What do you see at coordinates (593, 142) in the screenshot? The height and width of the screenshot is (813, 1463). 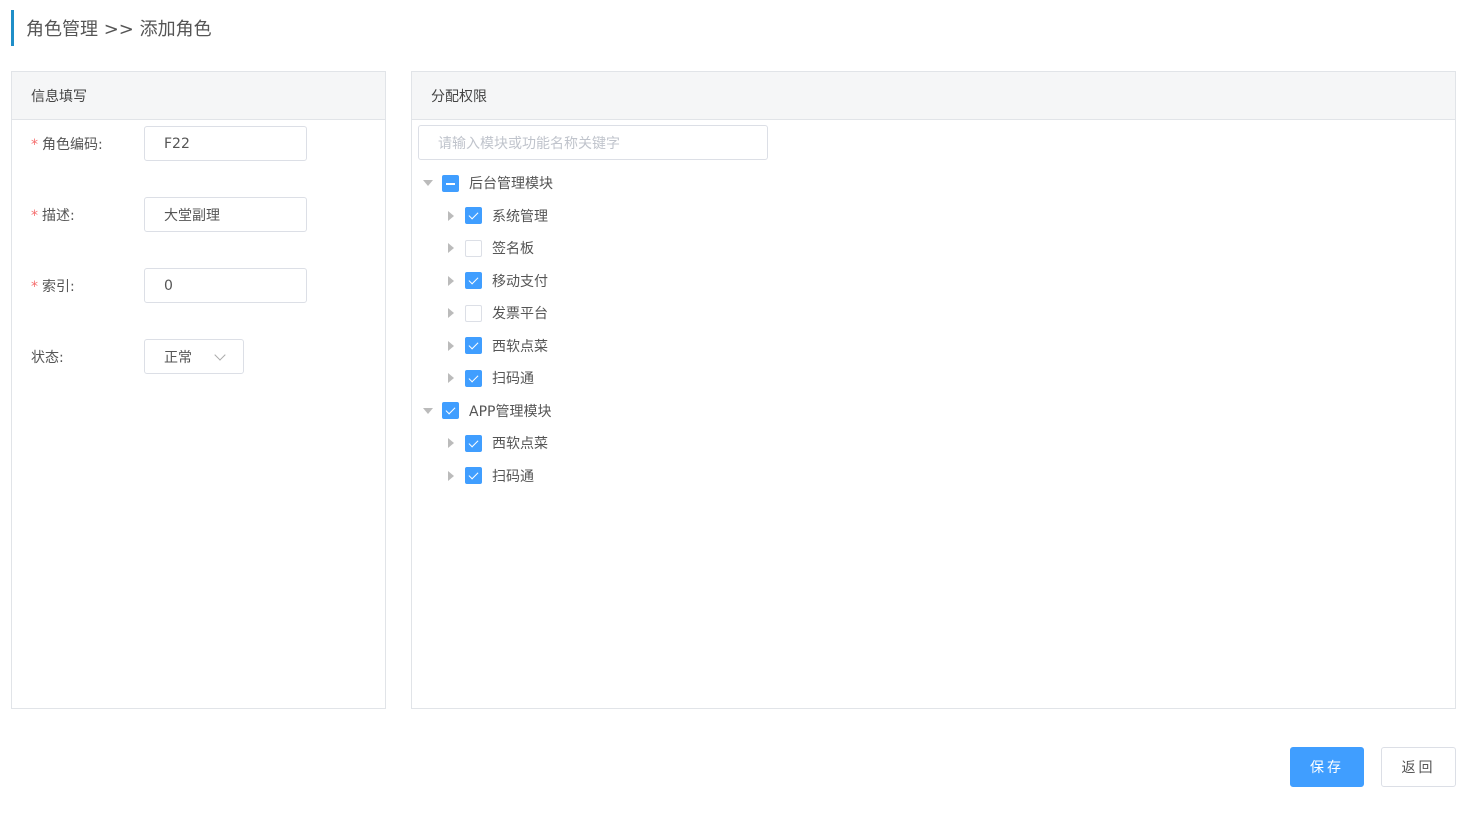 I see `permission-search-input: 请输入模块或功能名称关键字` at bounding box center [593, 142].